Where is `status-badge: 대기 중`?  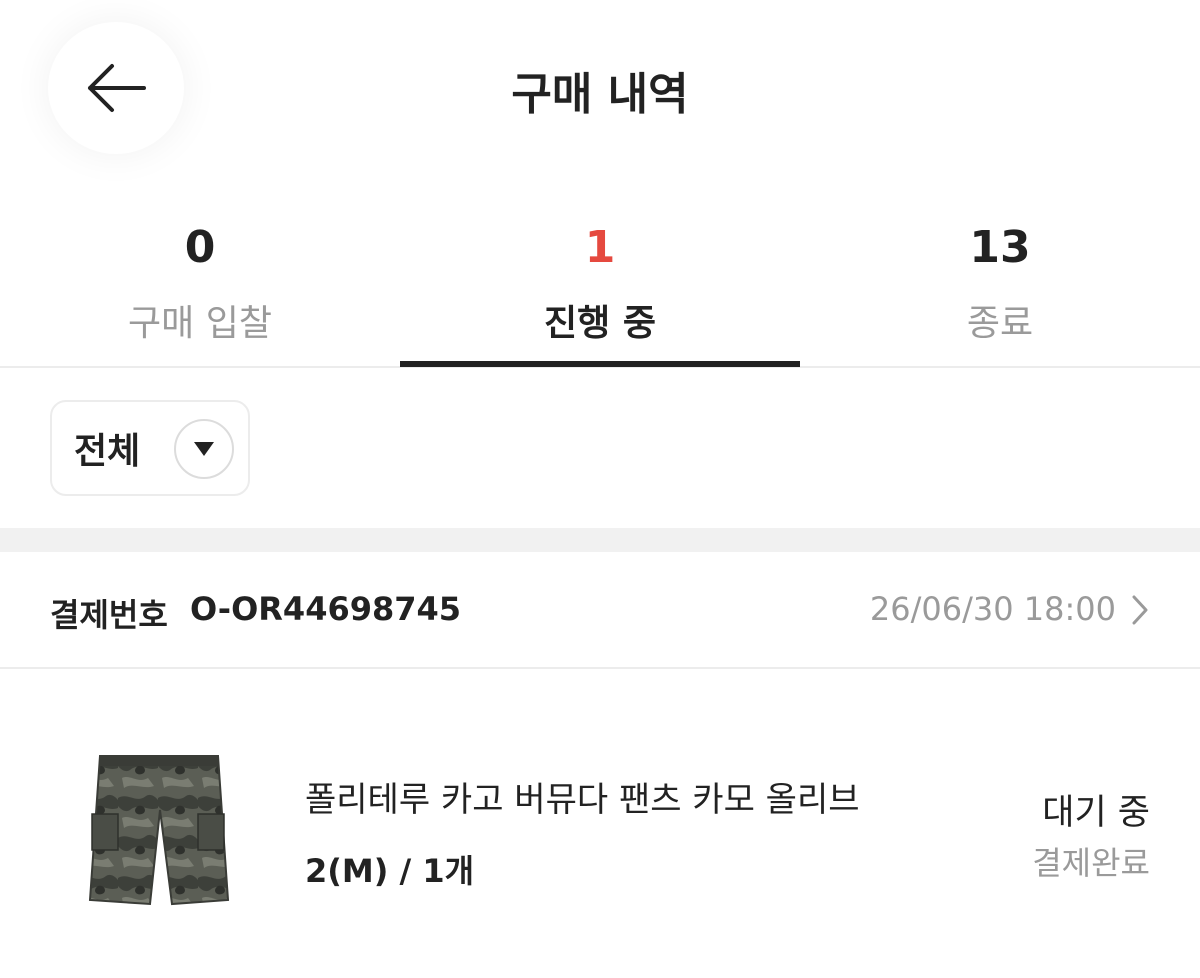 status-badge: 대기 중 is located at coordinates (1096, 813).